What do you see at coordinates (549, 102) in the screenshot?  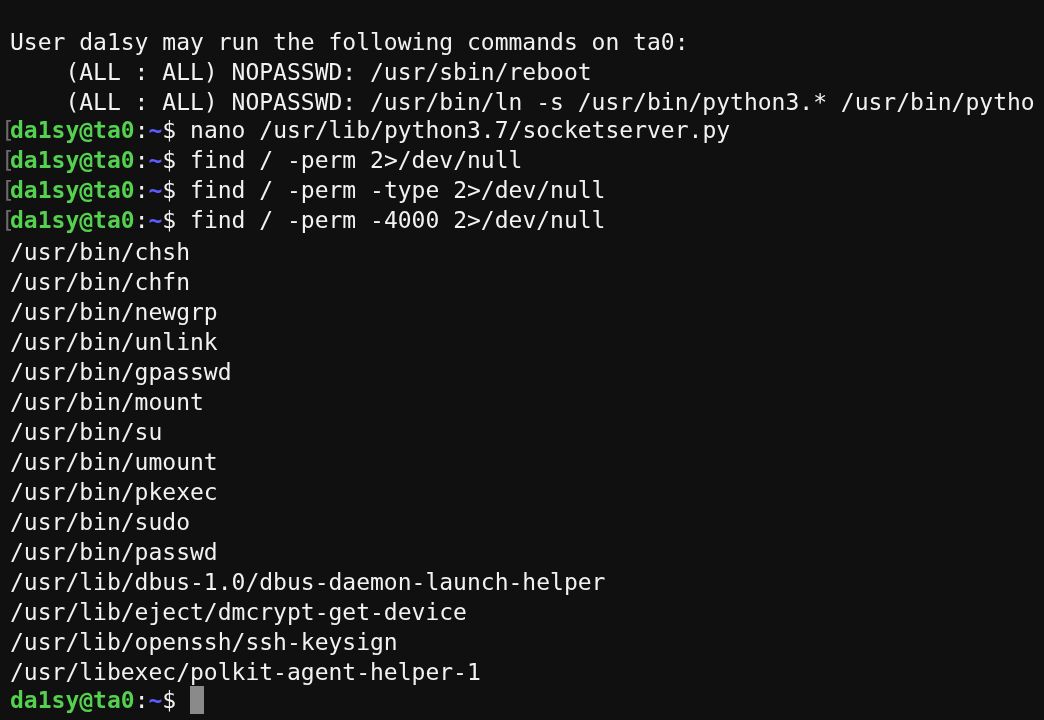 I see `output-line: (ALL : ALL) NOPASSWD: /usr/bin/ln -s /usr/bin/python3.* /usr/bin/pytho` at bounding box center [549, 102].